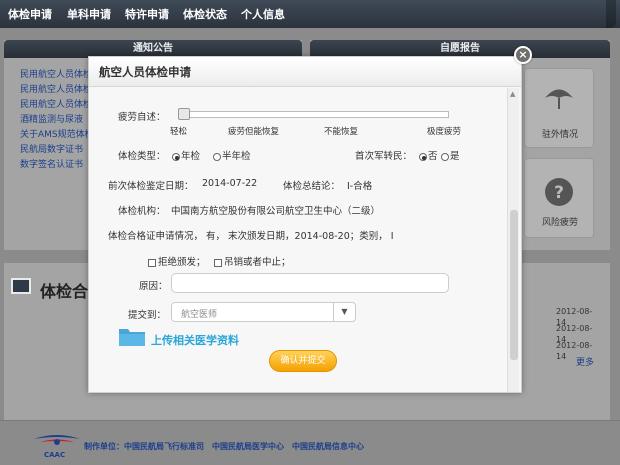 The image size is (620, 465). Describe the element at coordinates (142, 156) in the screenshot. I see `check-type-label: 体检类型：` at that location.